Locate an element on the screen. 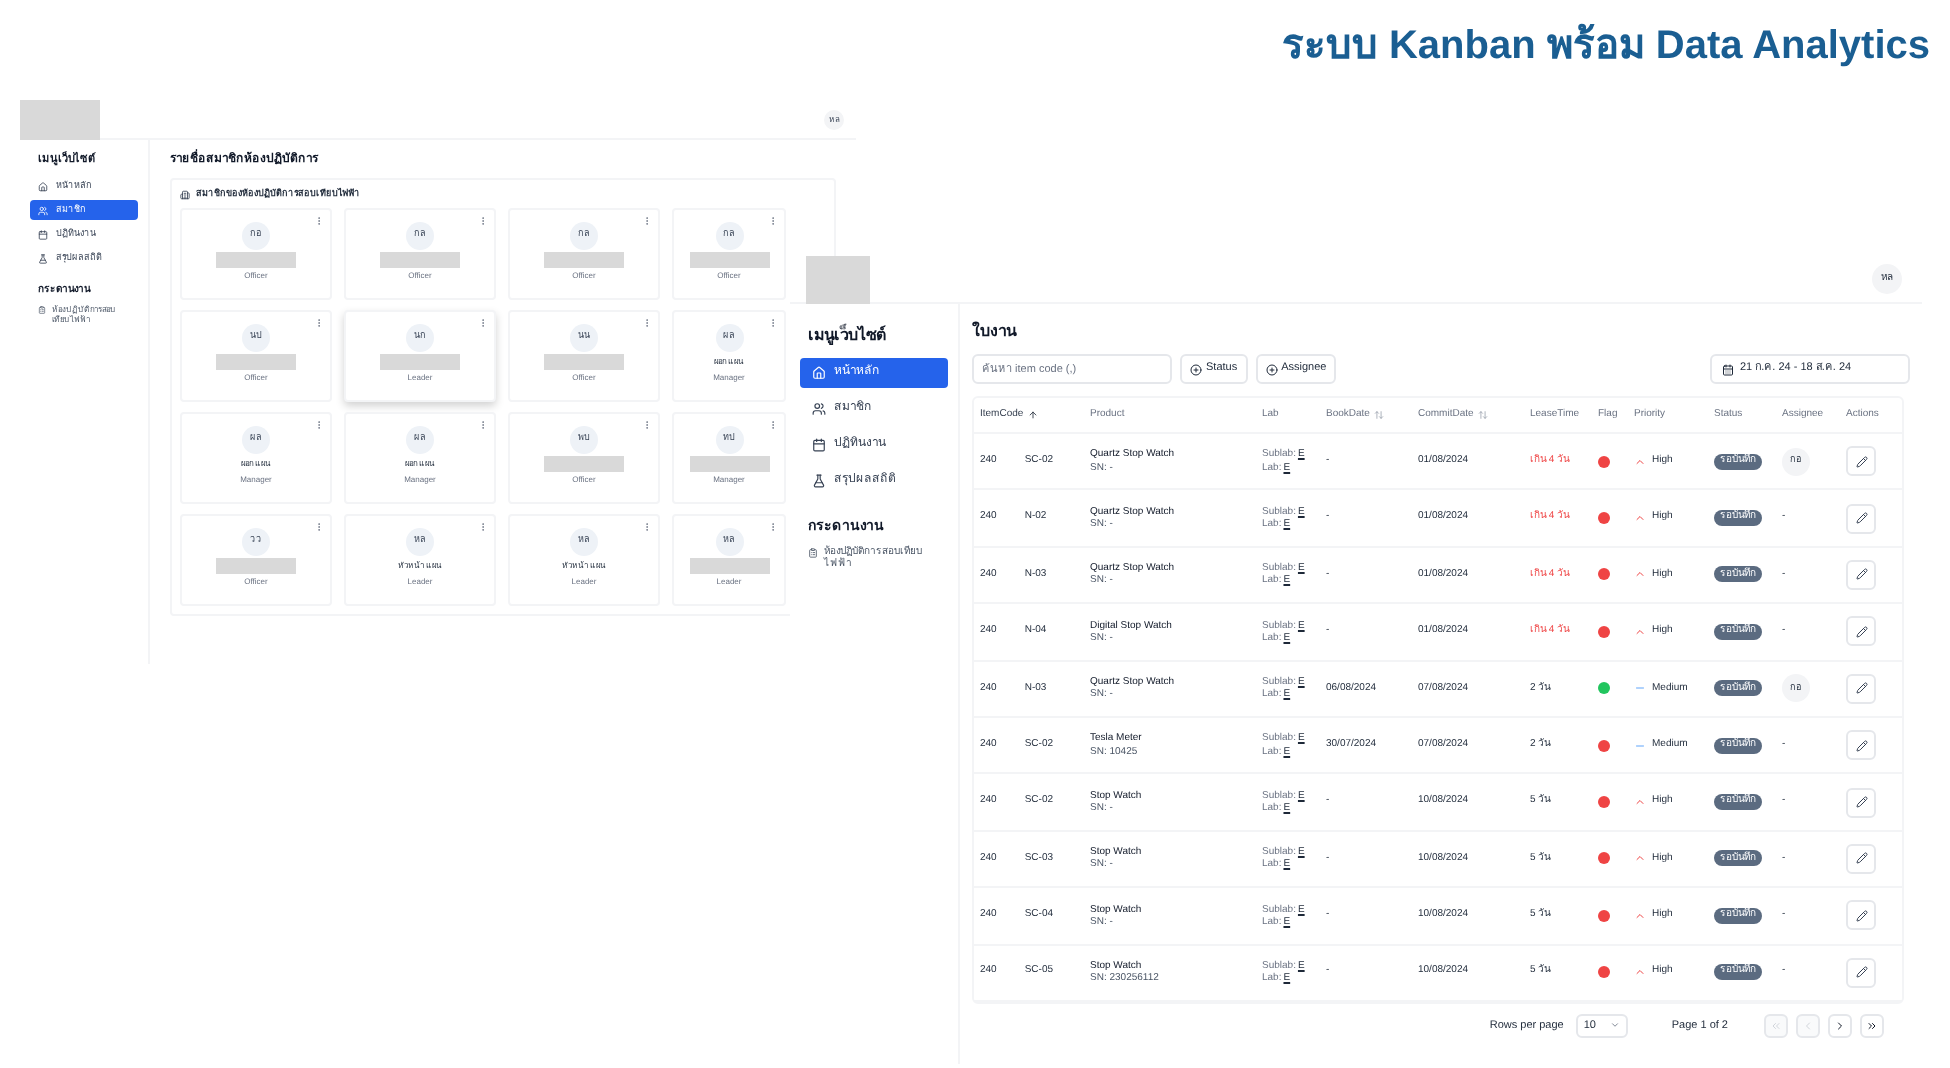  chevron-down-icon is located at coordinates (1614, 1025).